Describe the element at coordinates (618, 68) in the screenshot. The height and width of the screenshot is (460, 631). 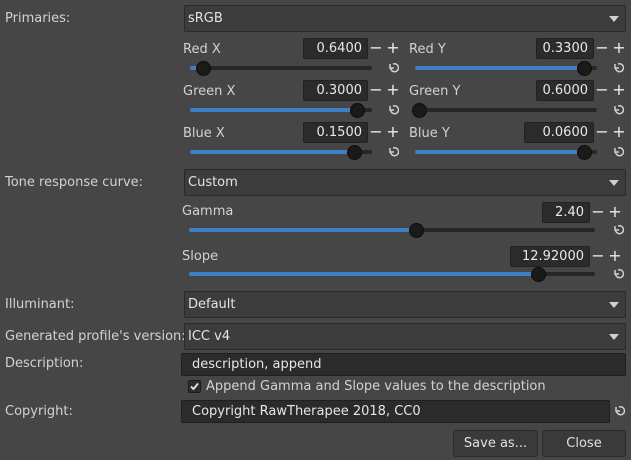
I see `red-y-reset-icon` at that location.